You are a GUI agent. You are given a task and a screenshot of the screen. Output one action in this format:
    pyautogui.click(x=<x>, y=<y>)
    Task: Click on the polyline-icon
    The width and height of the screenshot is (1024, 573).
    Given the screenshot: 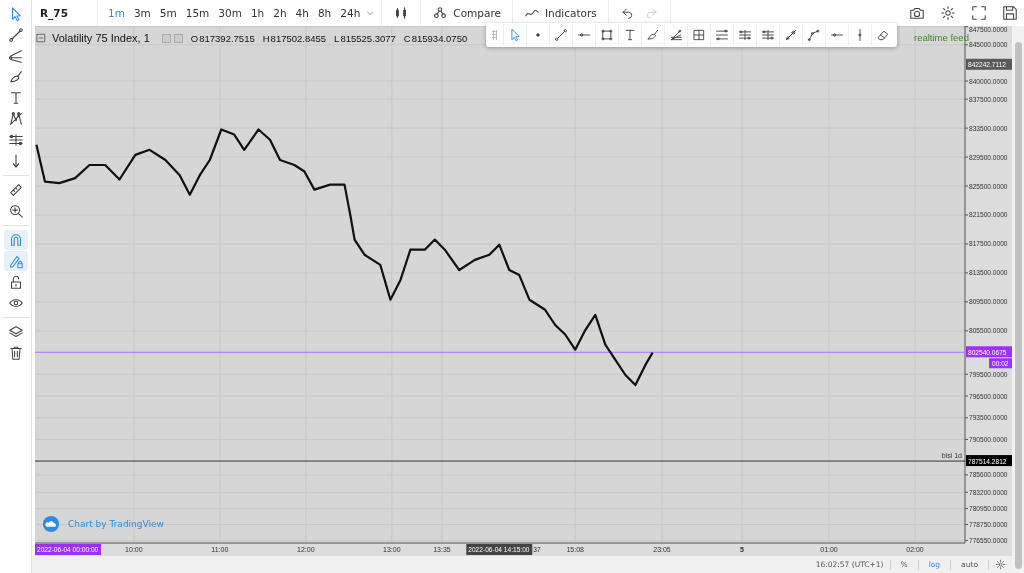 What is the action you would take?
    pyautogui.click(x=814, y=35)
    